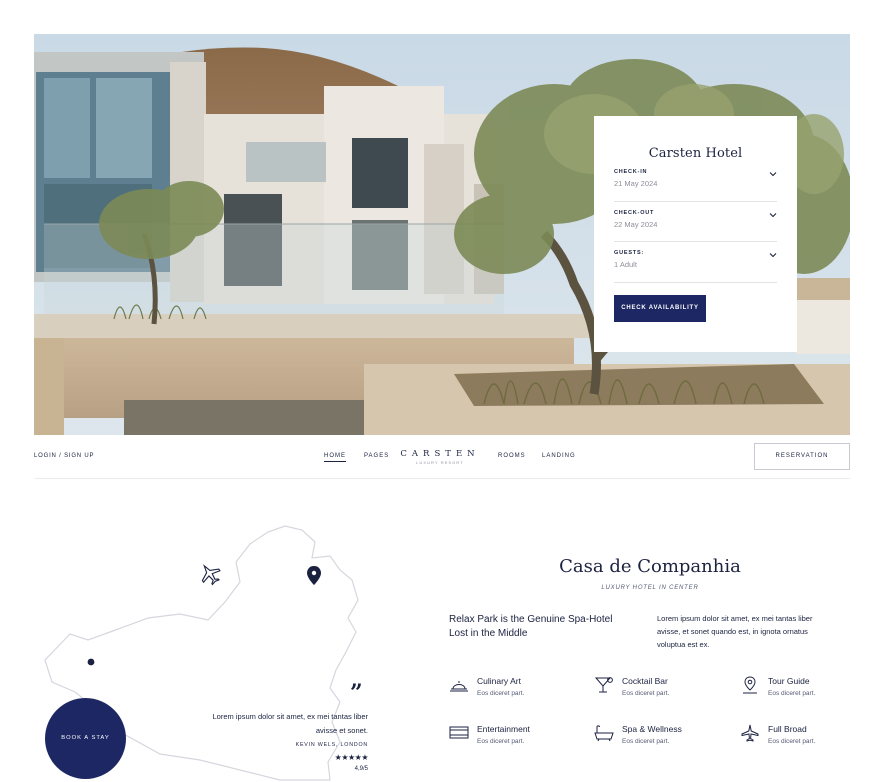  I want to click on checkout-label: CHECK-OUT, so click(634, 212).